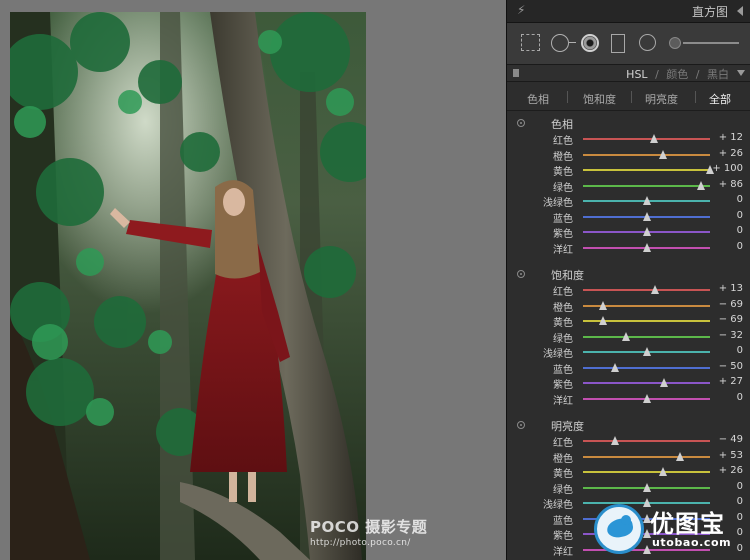 The image size is (750, 560). What do you see at coordinates (740, 11) in the screenshot?
I see `collapse-left-icon` at bounding box center [740, 11].